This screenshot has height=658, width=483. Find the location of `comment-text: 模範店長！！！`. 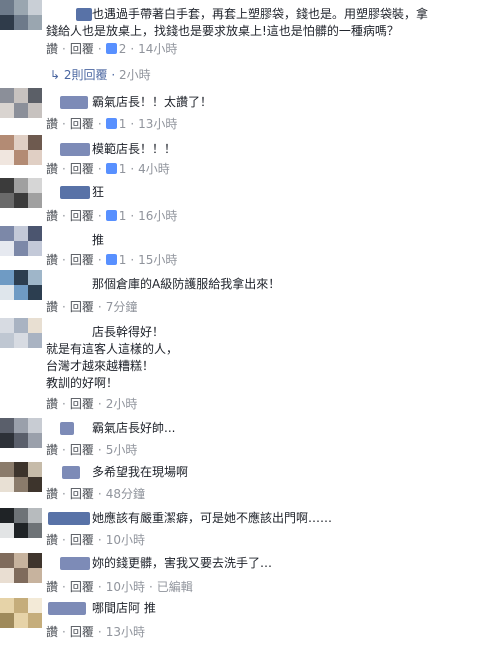

comment-text: 模範店長！！！ is located at coordinates (134, 149).